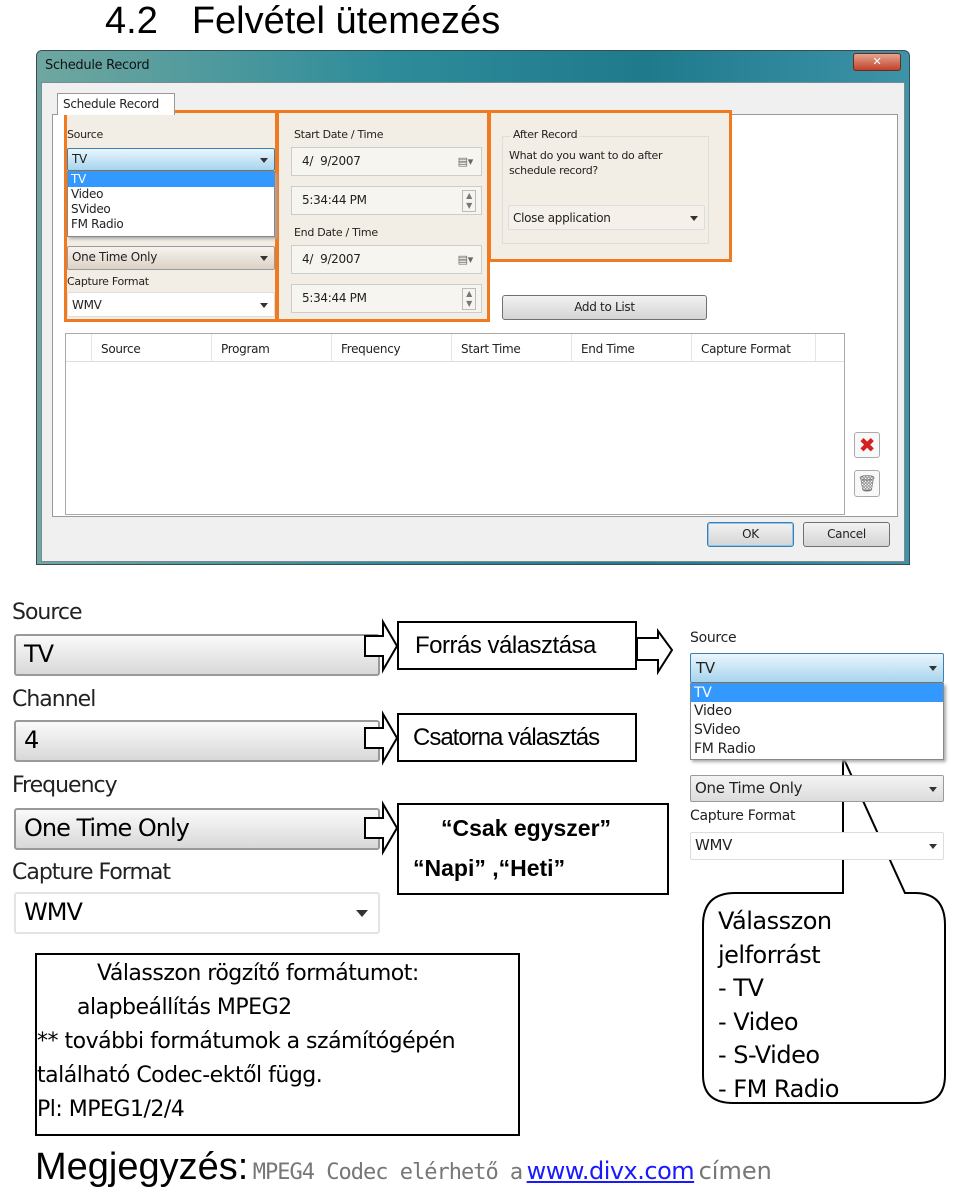 Image resolution: width=960 pixels, height=1198 pixels. What do you see at coordinates (713, 638) in the screenshot?
I see `mini-source-label: Source` at bounding box center [713, 638].